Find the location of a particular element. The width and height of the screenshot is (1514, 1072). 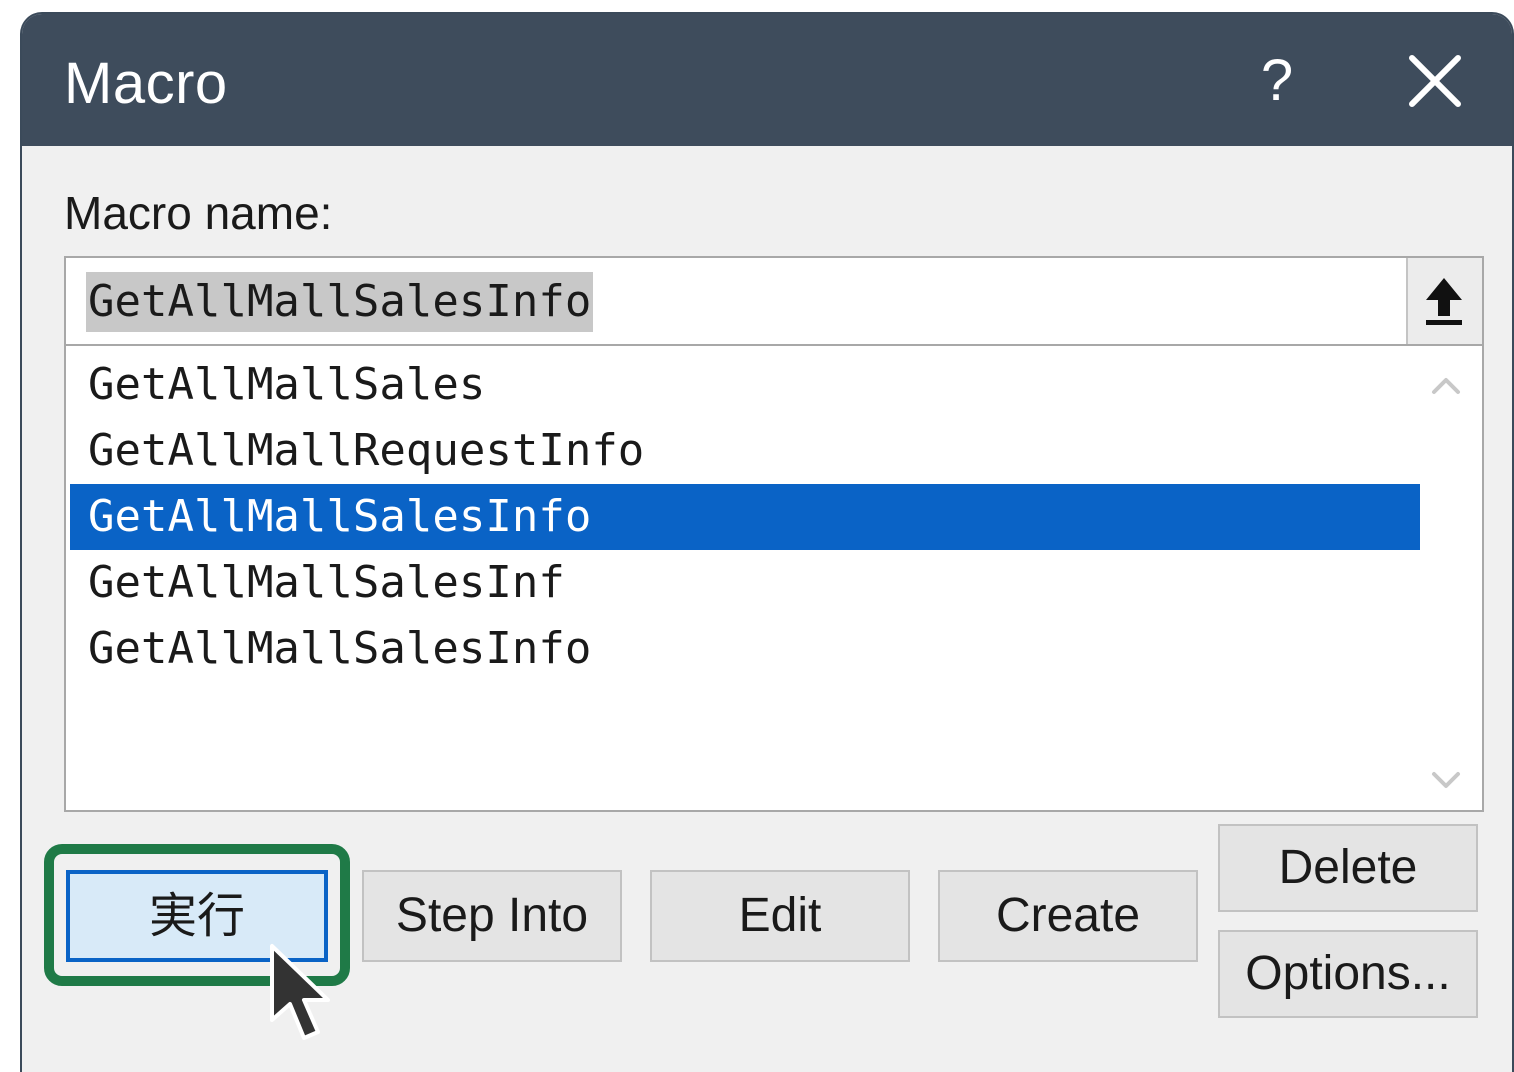

edit-button: Edit is located at coordinates (780, 916).